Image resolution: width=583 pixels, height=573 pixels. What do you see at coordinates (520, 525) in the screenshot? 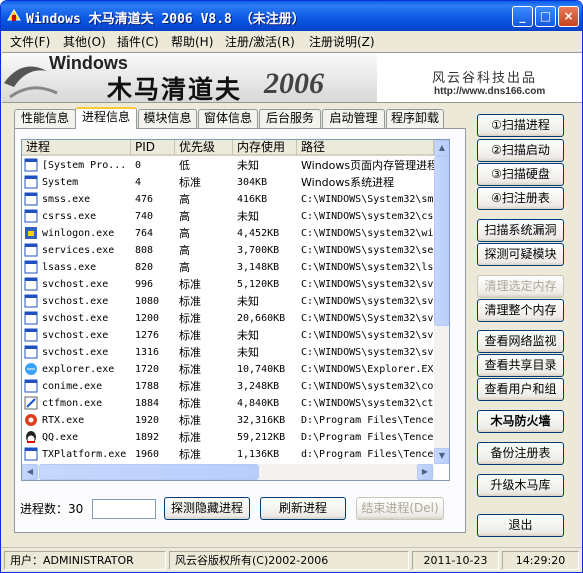
I see `exit-button: 退出` at bounding box center [520, 525].